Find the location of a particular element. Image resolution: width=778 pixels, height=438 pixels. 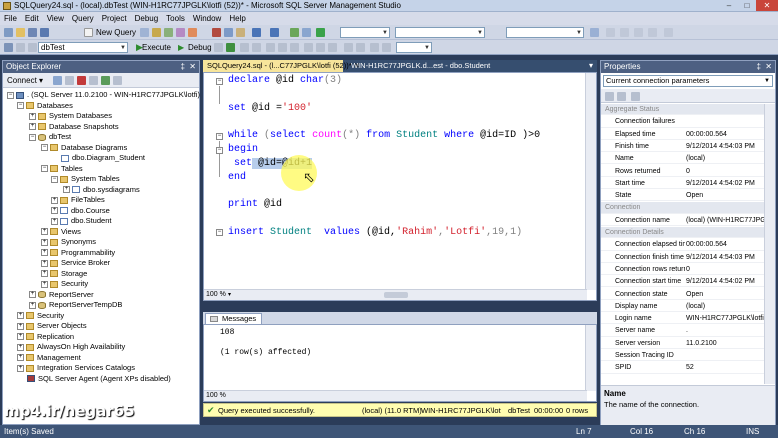

results-file-icon is located at coordinates (332, 47).